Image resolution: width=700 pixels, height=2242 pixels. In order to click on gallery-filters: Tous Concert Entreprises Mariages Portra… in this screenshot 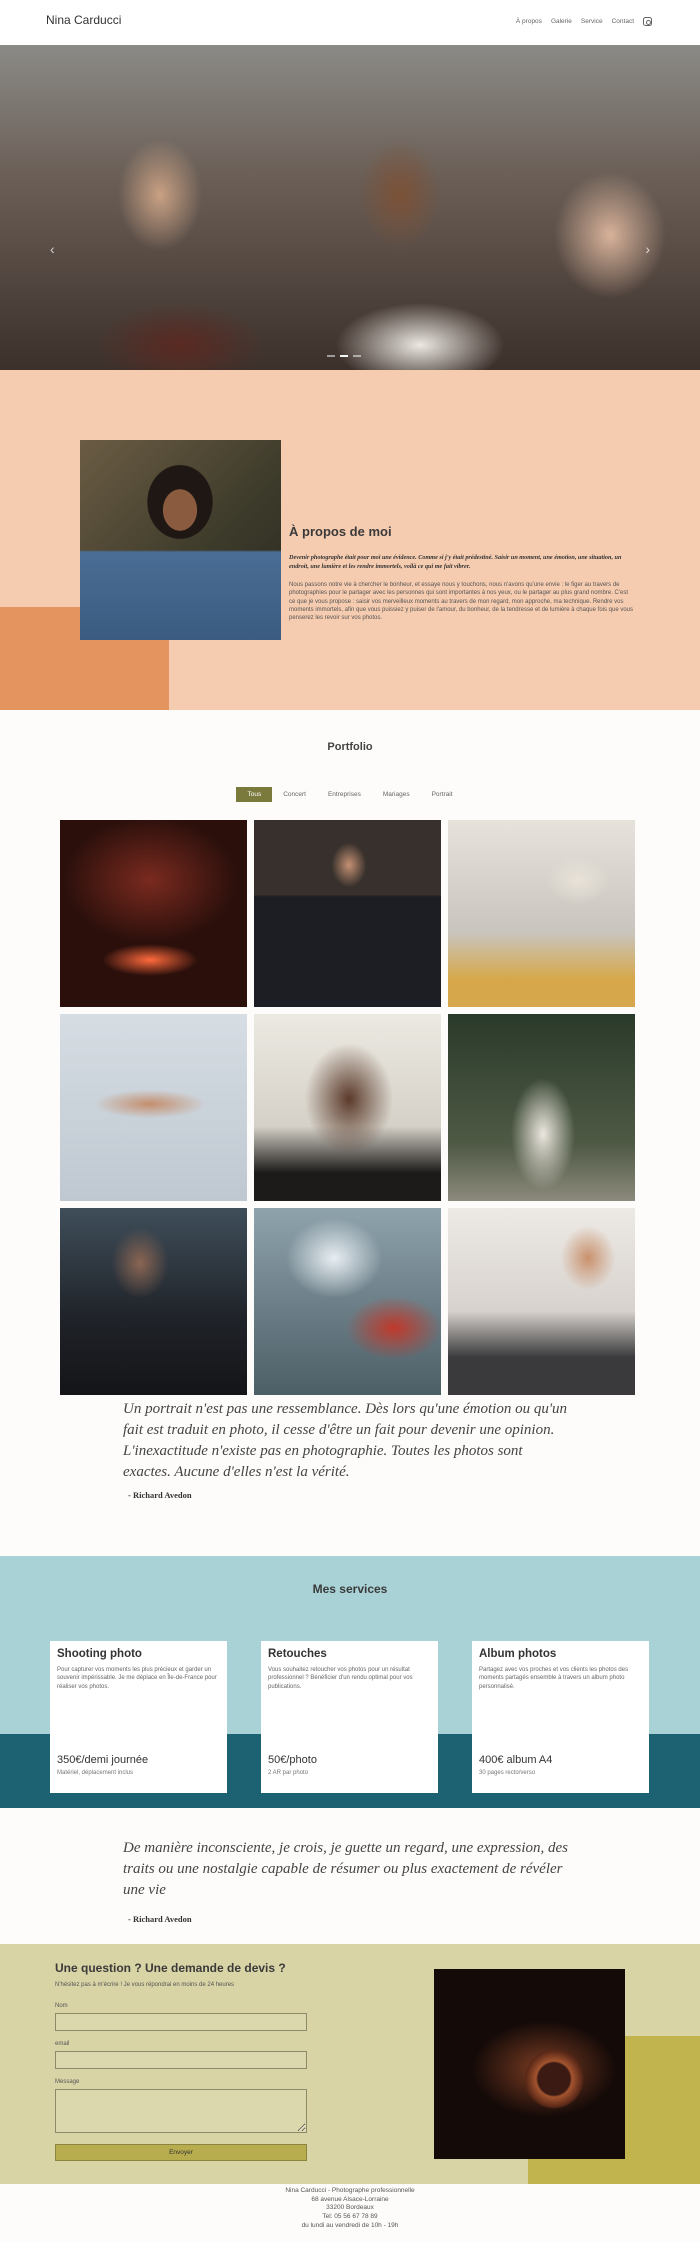, I will do `click(350, 794)`.